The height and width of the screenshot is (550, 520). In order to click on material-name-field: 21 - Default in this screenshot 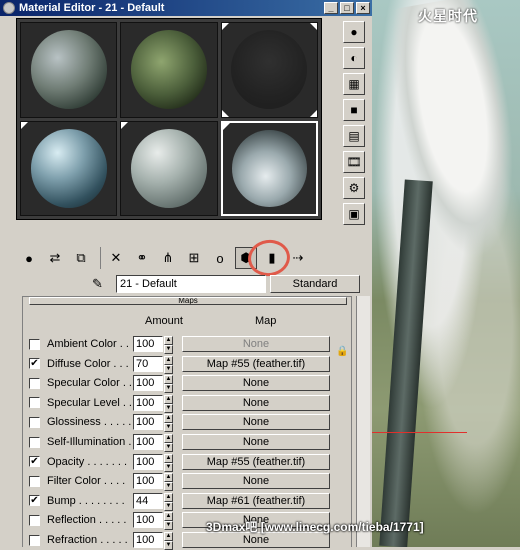, I will do `click(191, 284)`.